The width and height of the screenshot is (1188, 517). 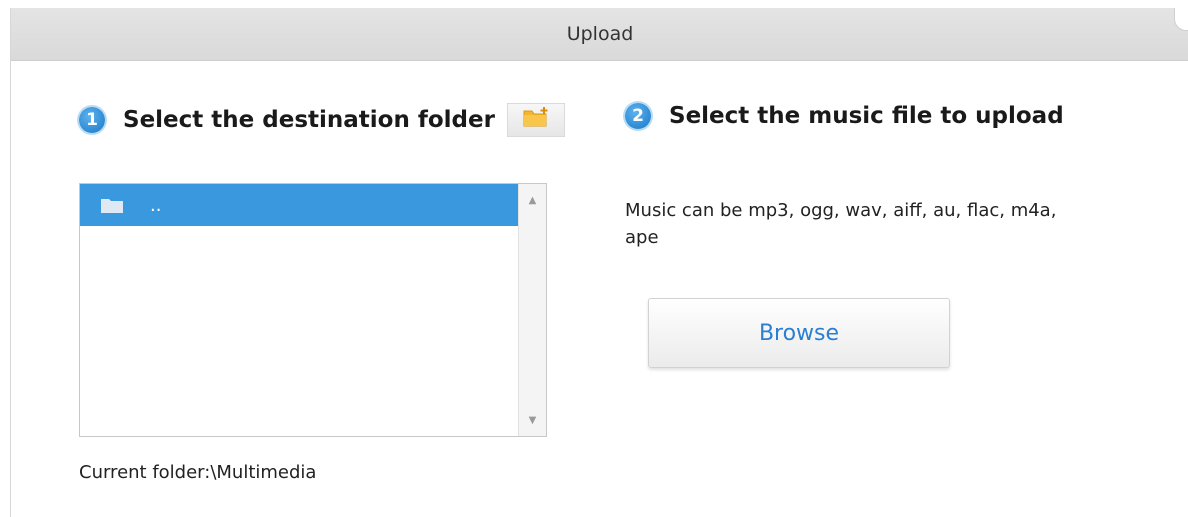 What do you see at coordinates (532, 200) in the screenshot?
I see `scroll-up-arrow-icon: ▲` at bounding box center [532, 200].